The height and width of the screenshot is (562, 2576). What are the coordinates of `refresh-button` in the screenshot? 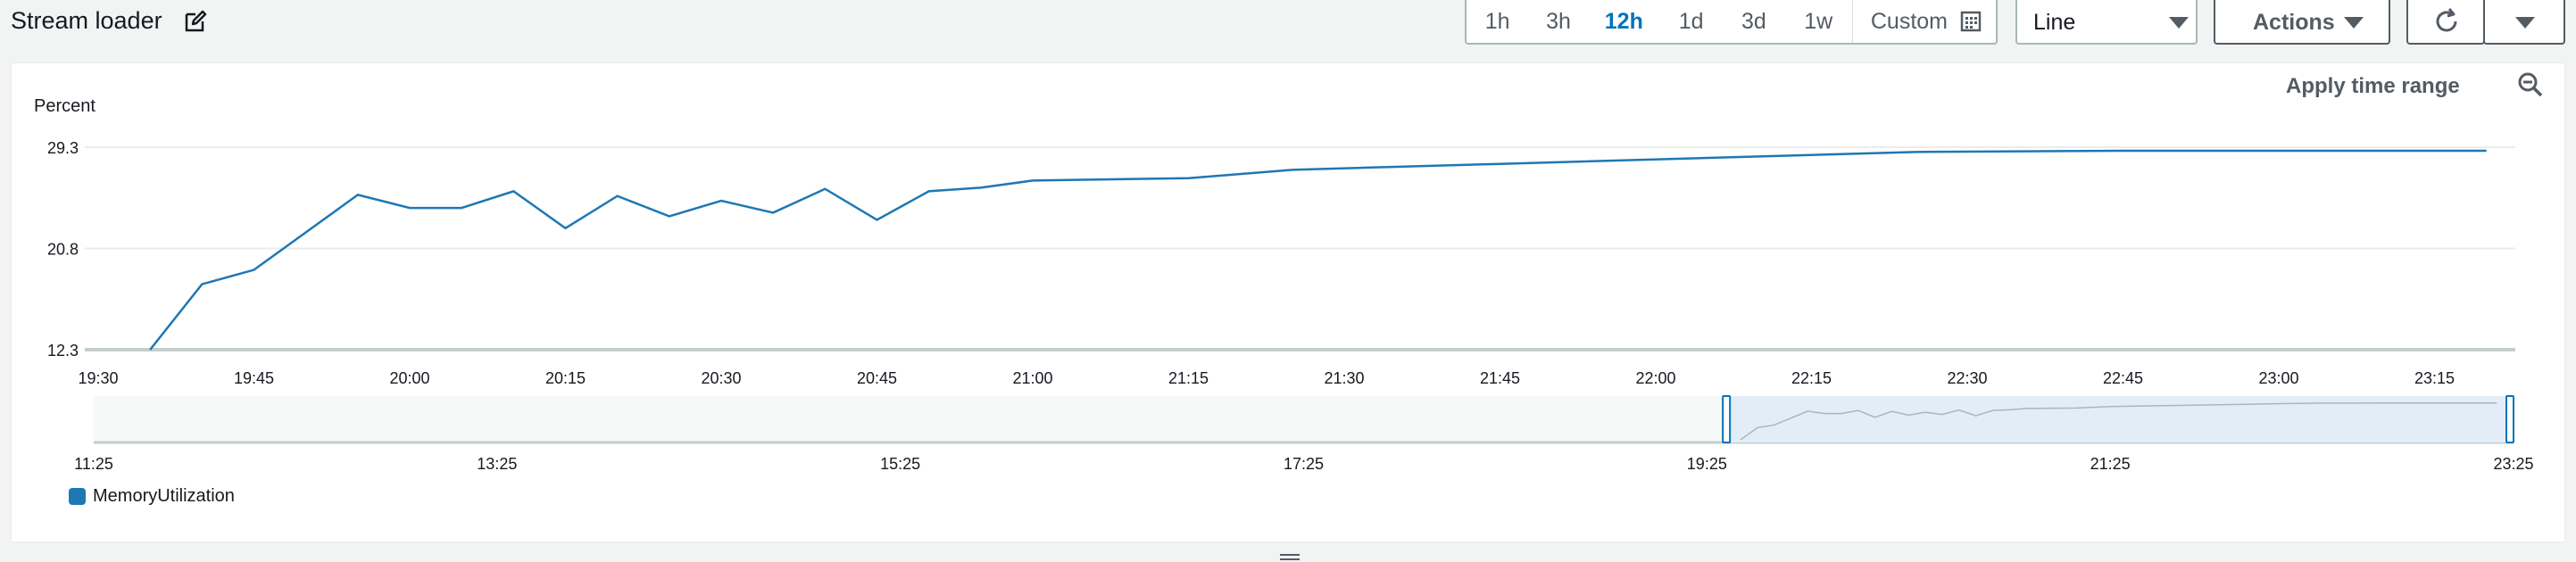 It's located at (2445, 22).